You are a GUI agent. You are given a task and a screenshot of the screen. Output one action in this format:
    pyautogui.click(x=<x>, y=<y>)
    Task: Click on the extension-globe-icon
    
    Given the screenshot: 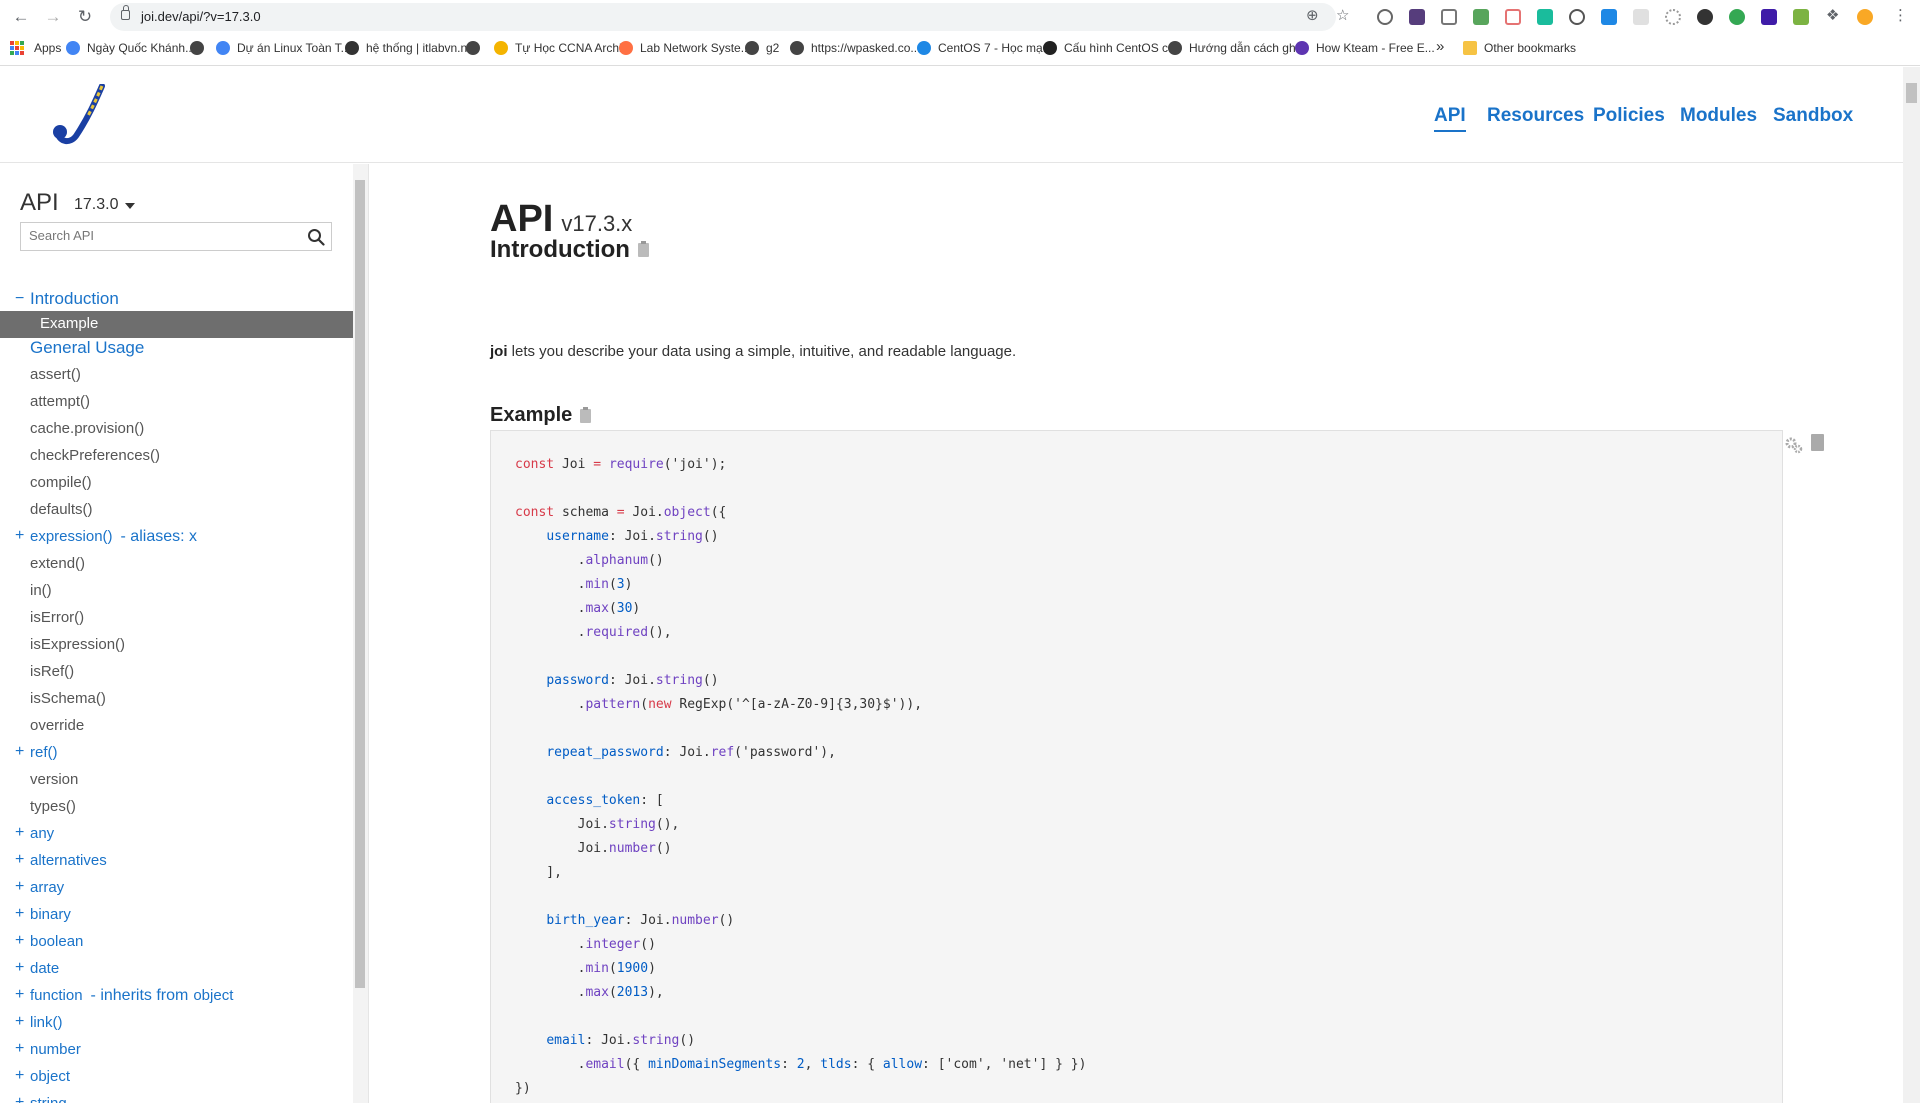 What is the action you would take?
    pyautogui.click(x=1385, y=17)
    